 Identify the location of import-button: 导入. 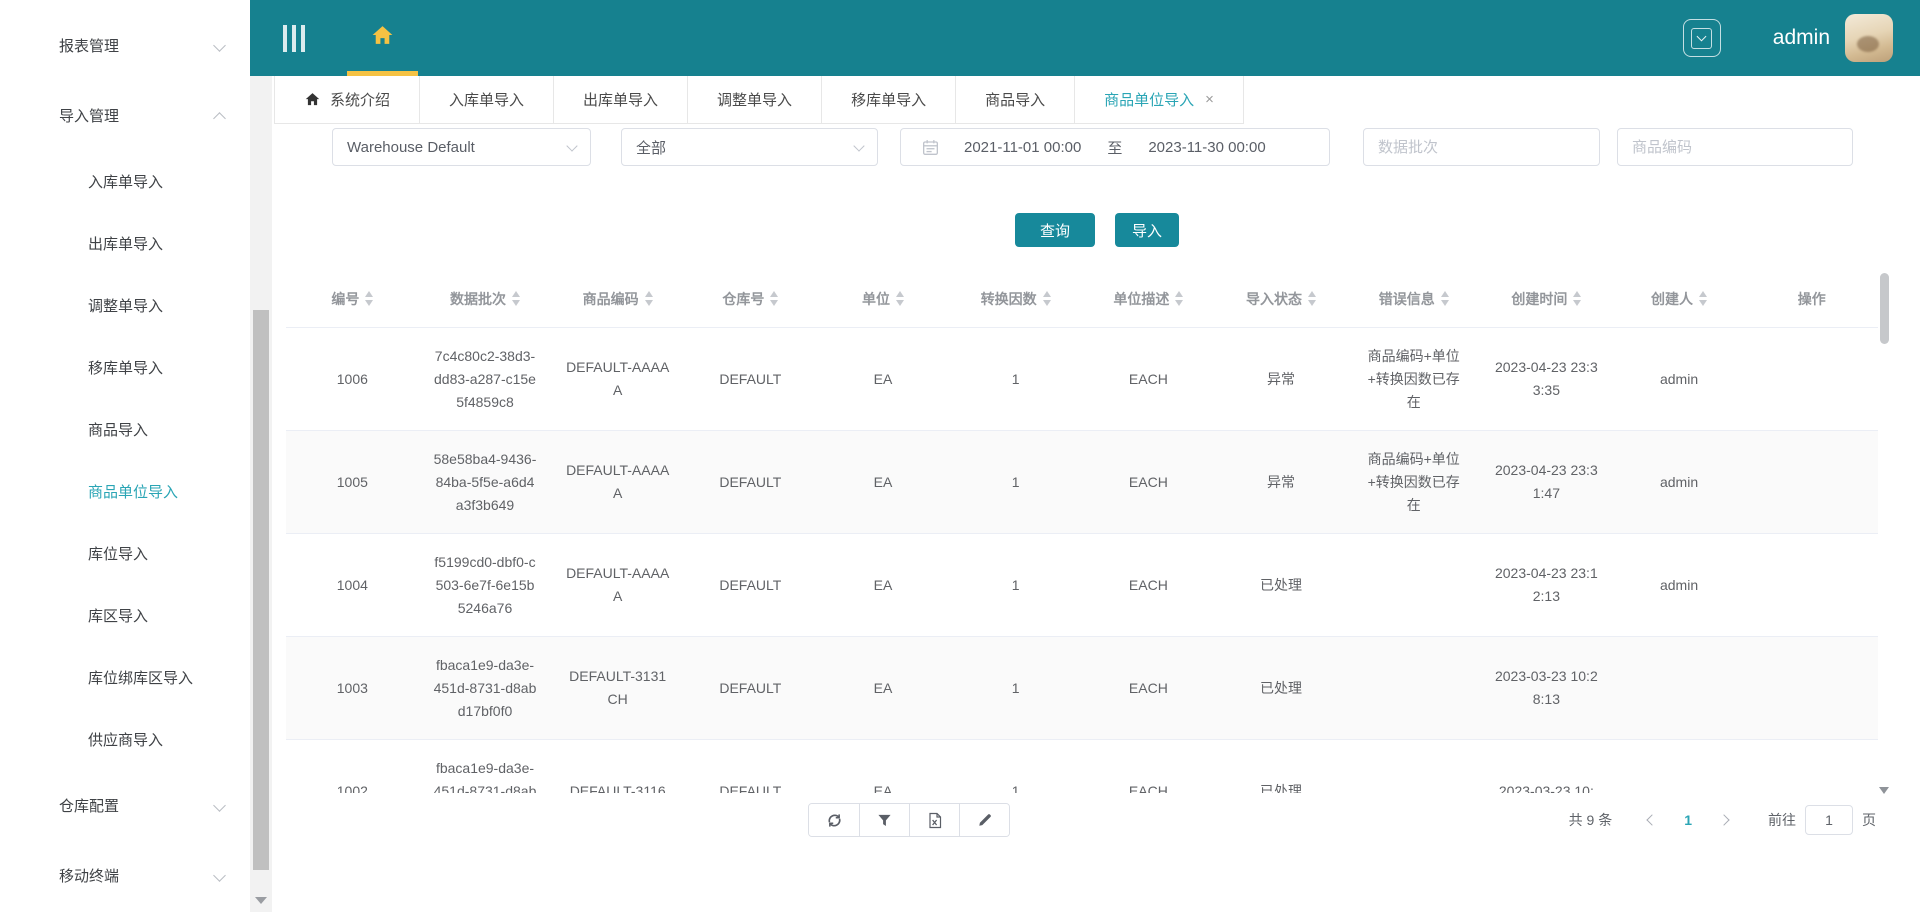
(1147, 230).